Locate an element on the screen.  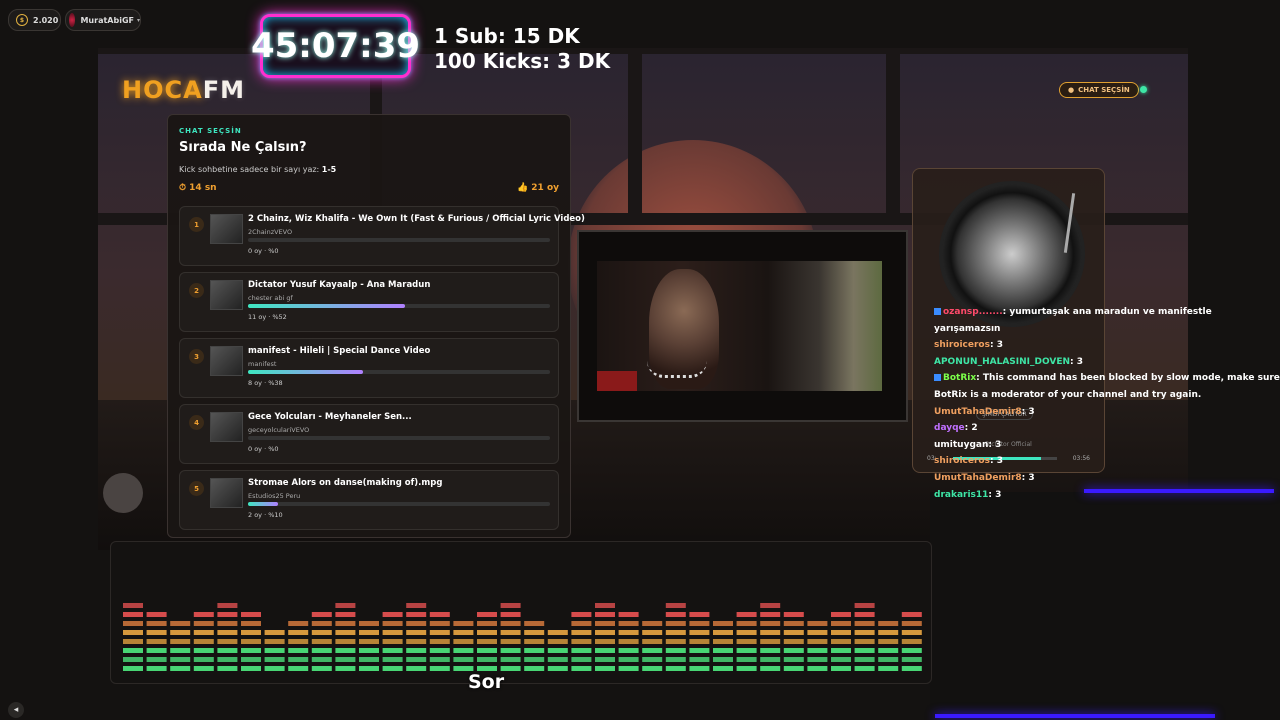
equalizer-panel is located at coordinates (521, 612).